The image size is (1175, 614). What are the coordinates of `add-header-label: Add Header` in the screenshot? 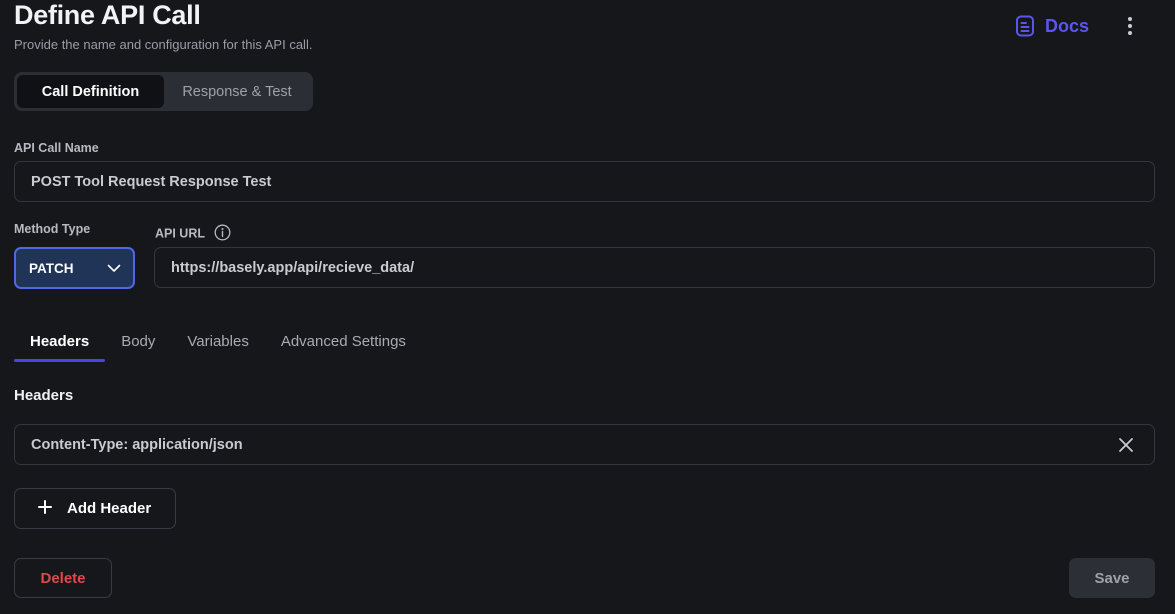 It's located at (109, 508).